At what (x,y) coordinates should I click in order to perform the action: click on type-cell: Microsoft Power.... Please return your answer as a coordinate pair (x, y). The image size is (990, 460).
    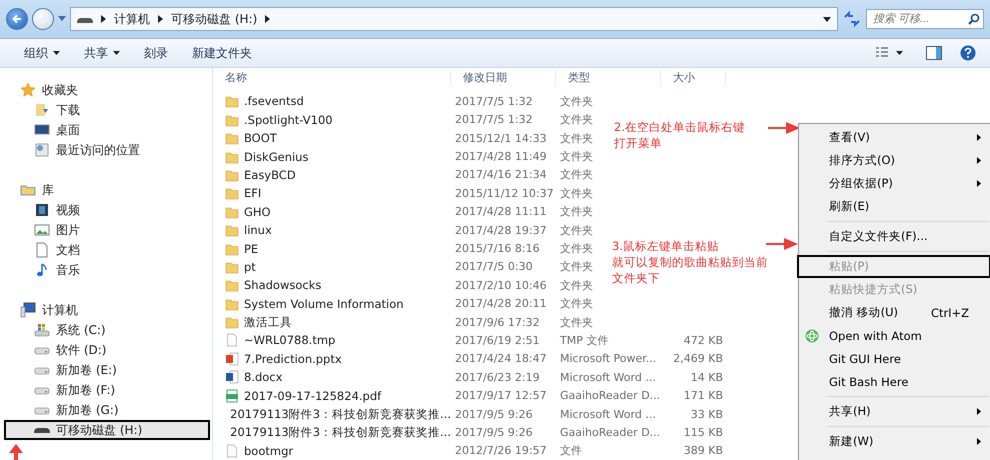
    Looking at the image, I should click on (608, 359).